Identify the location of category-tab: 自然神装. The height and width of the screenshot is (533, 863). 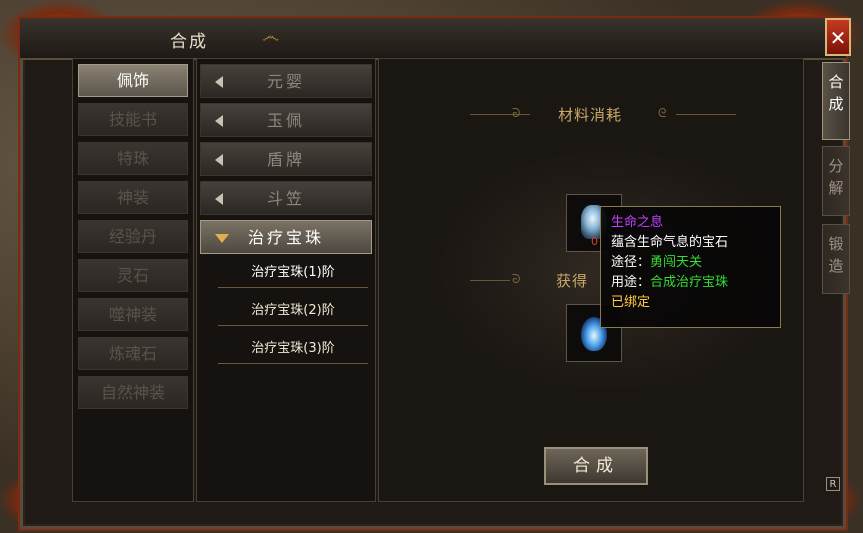
(133, 392).